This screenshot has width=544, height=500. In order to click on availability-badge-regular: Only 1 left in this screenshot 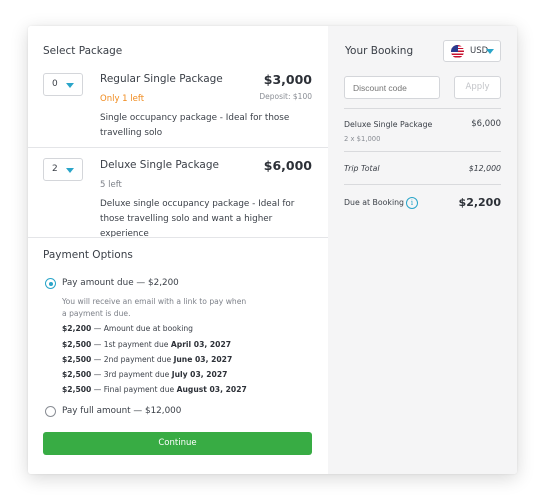, I will do `click(122, 99)`.